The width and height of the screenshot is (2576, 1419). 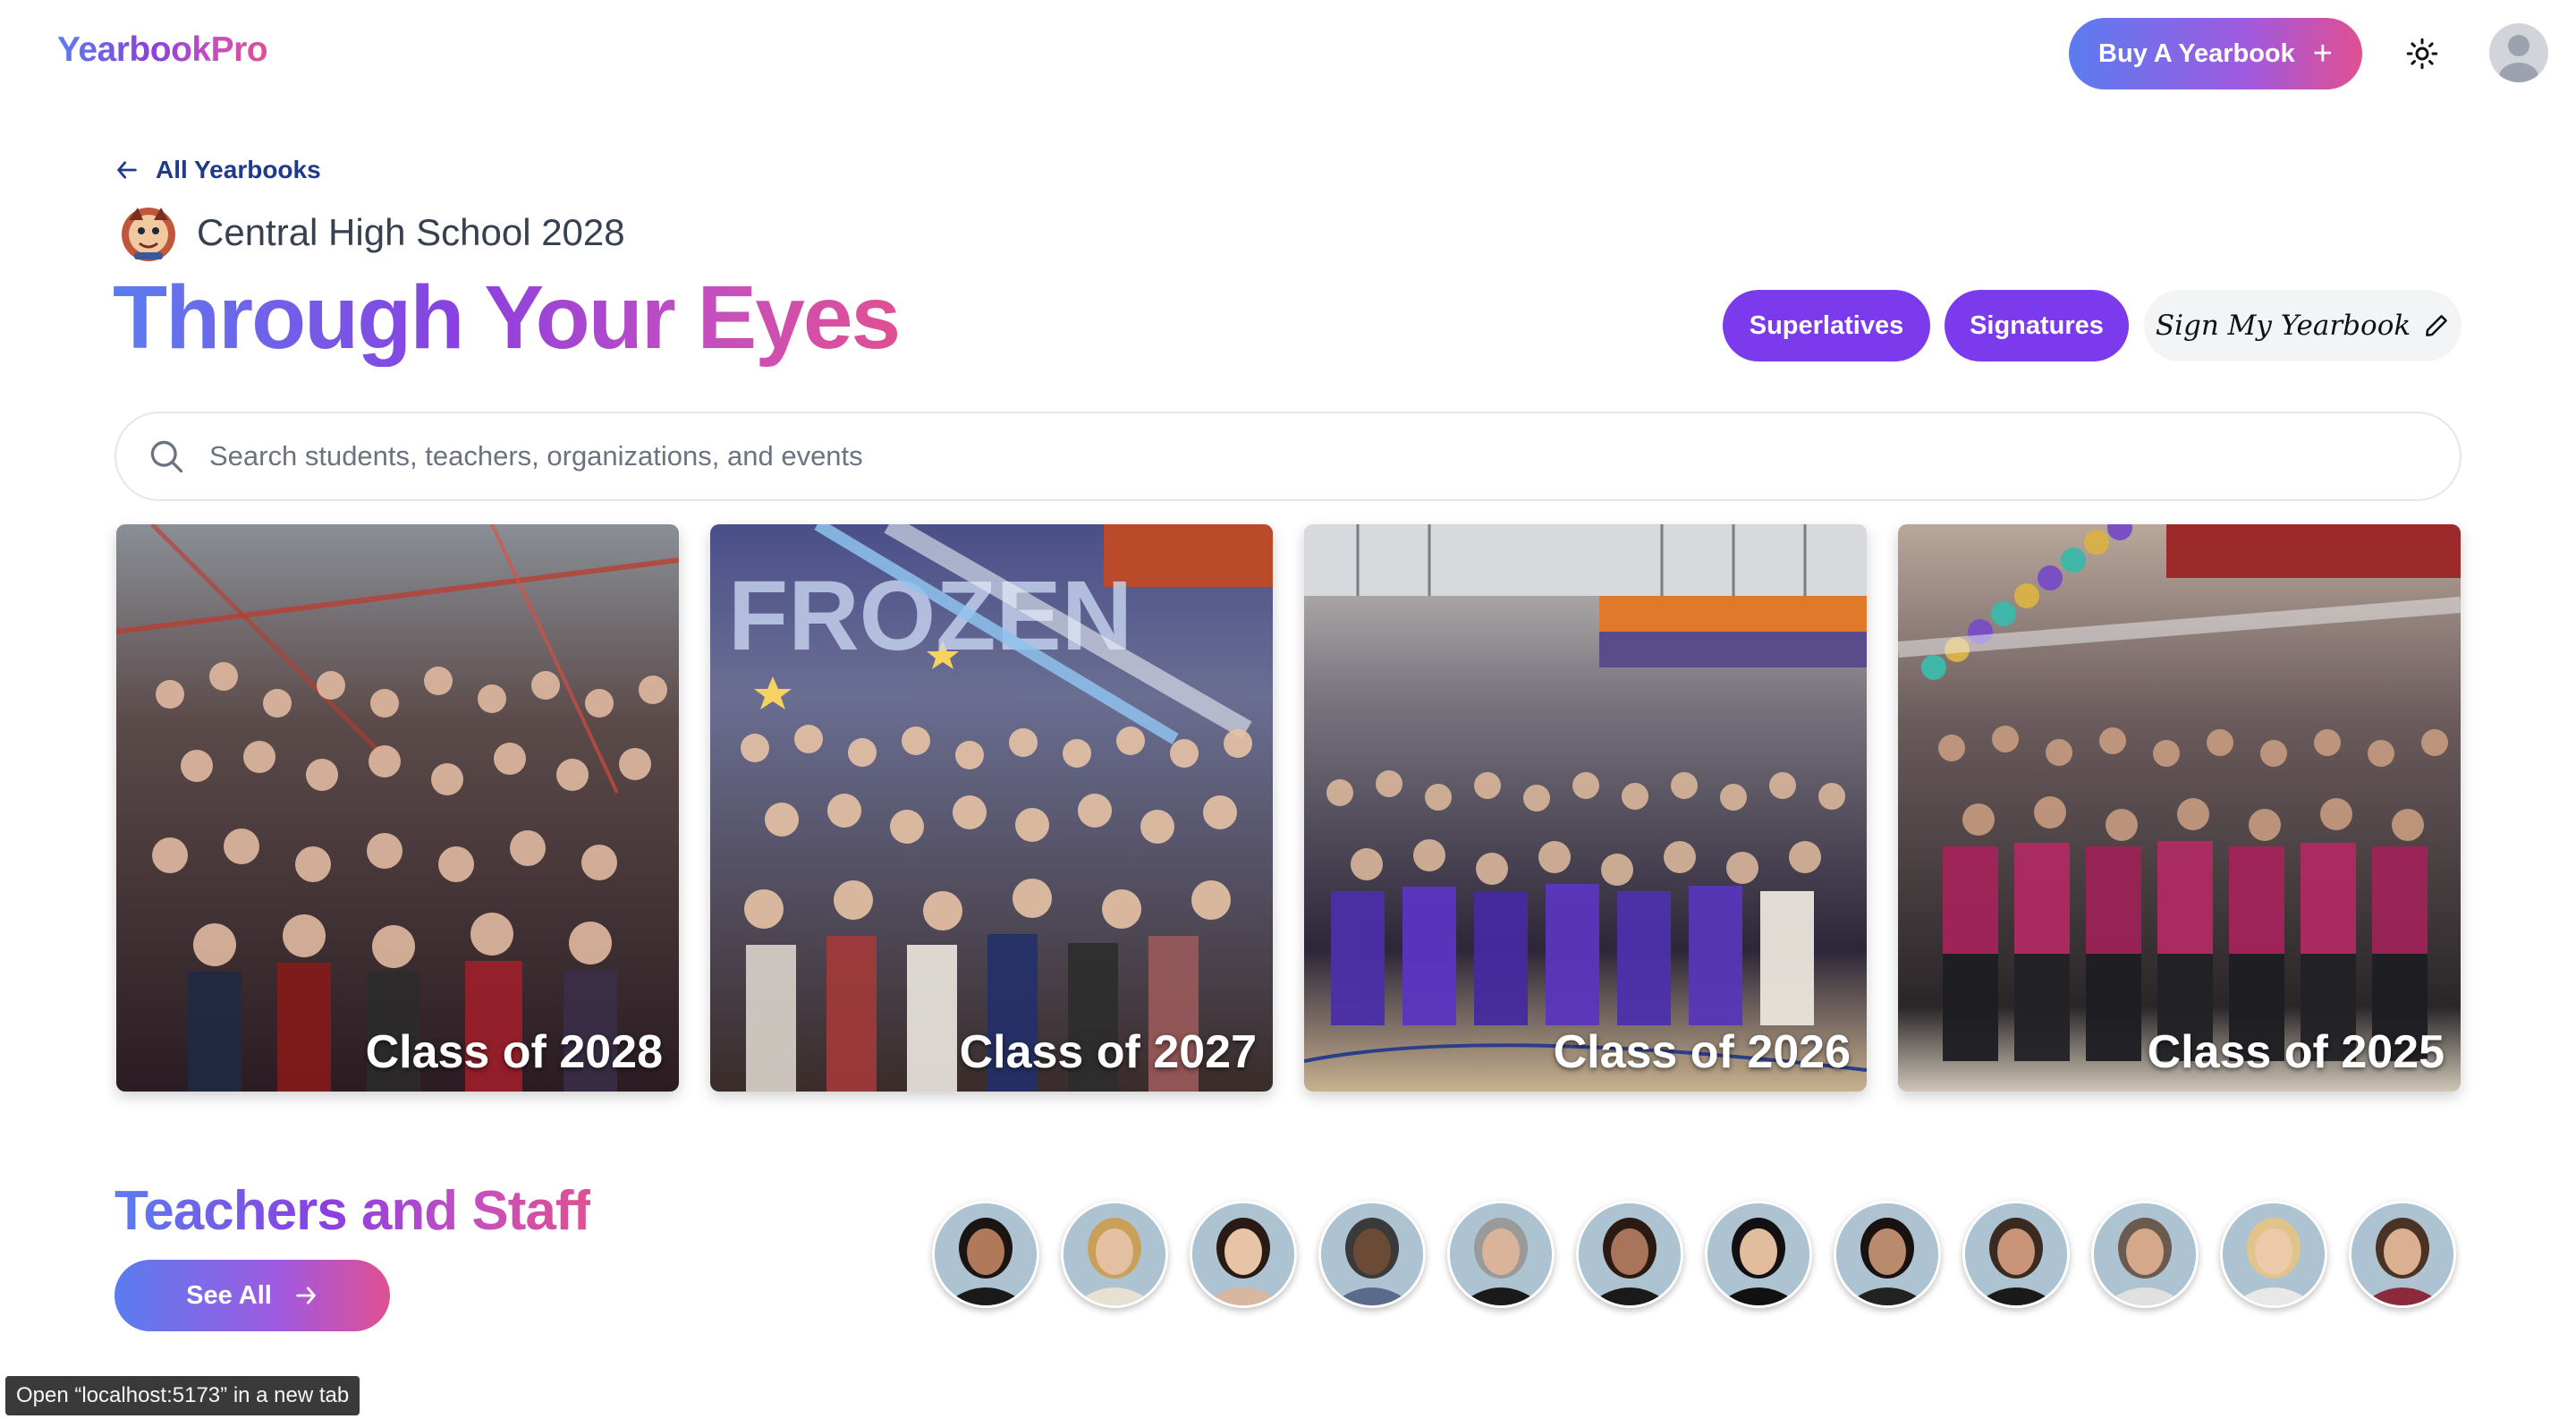 What do you see at coordinates (1702, 1052) in the screenshot?
I see `class-card-label: Class of 2026` at bounding box center [1702, 1052].